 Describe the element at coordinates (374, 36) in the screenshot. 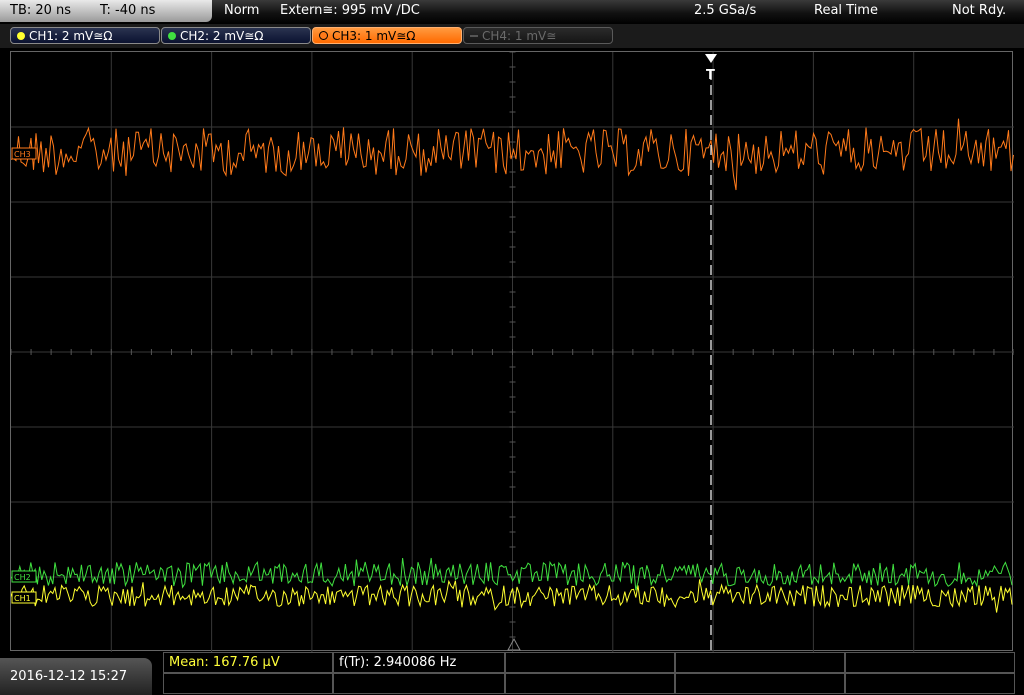

I see `ch3-label: CH3: 1 mV≅Ω` at that location.